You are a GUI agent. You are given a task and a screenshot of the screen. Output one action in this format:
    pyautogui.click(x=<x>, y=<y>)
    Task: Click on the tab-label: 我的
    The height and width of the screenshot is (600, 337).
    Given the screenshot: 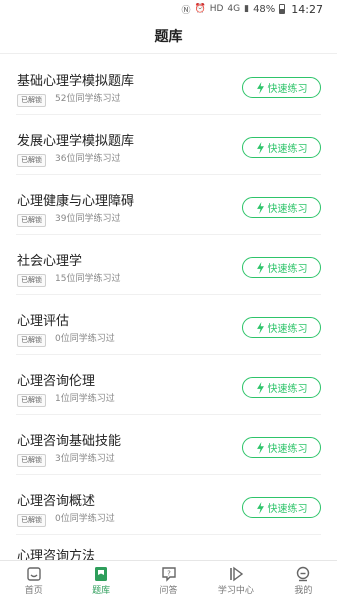 What is the action you would take?
    pyautogui.click(x=303, y=590)
    